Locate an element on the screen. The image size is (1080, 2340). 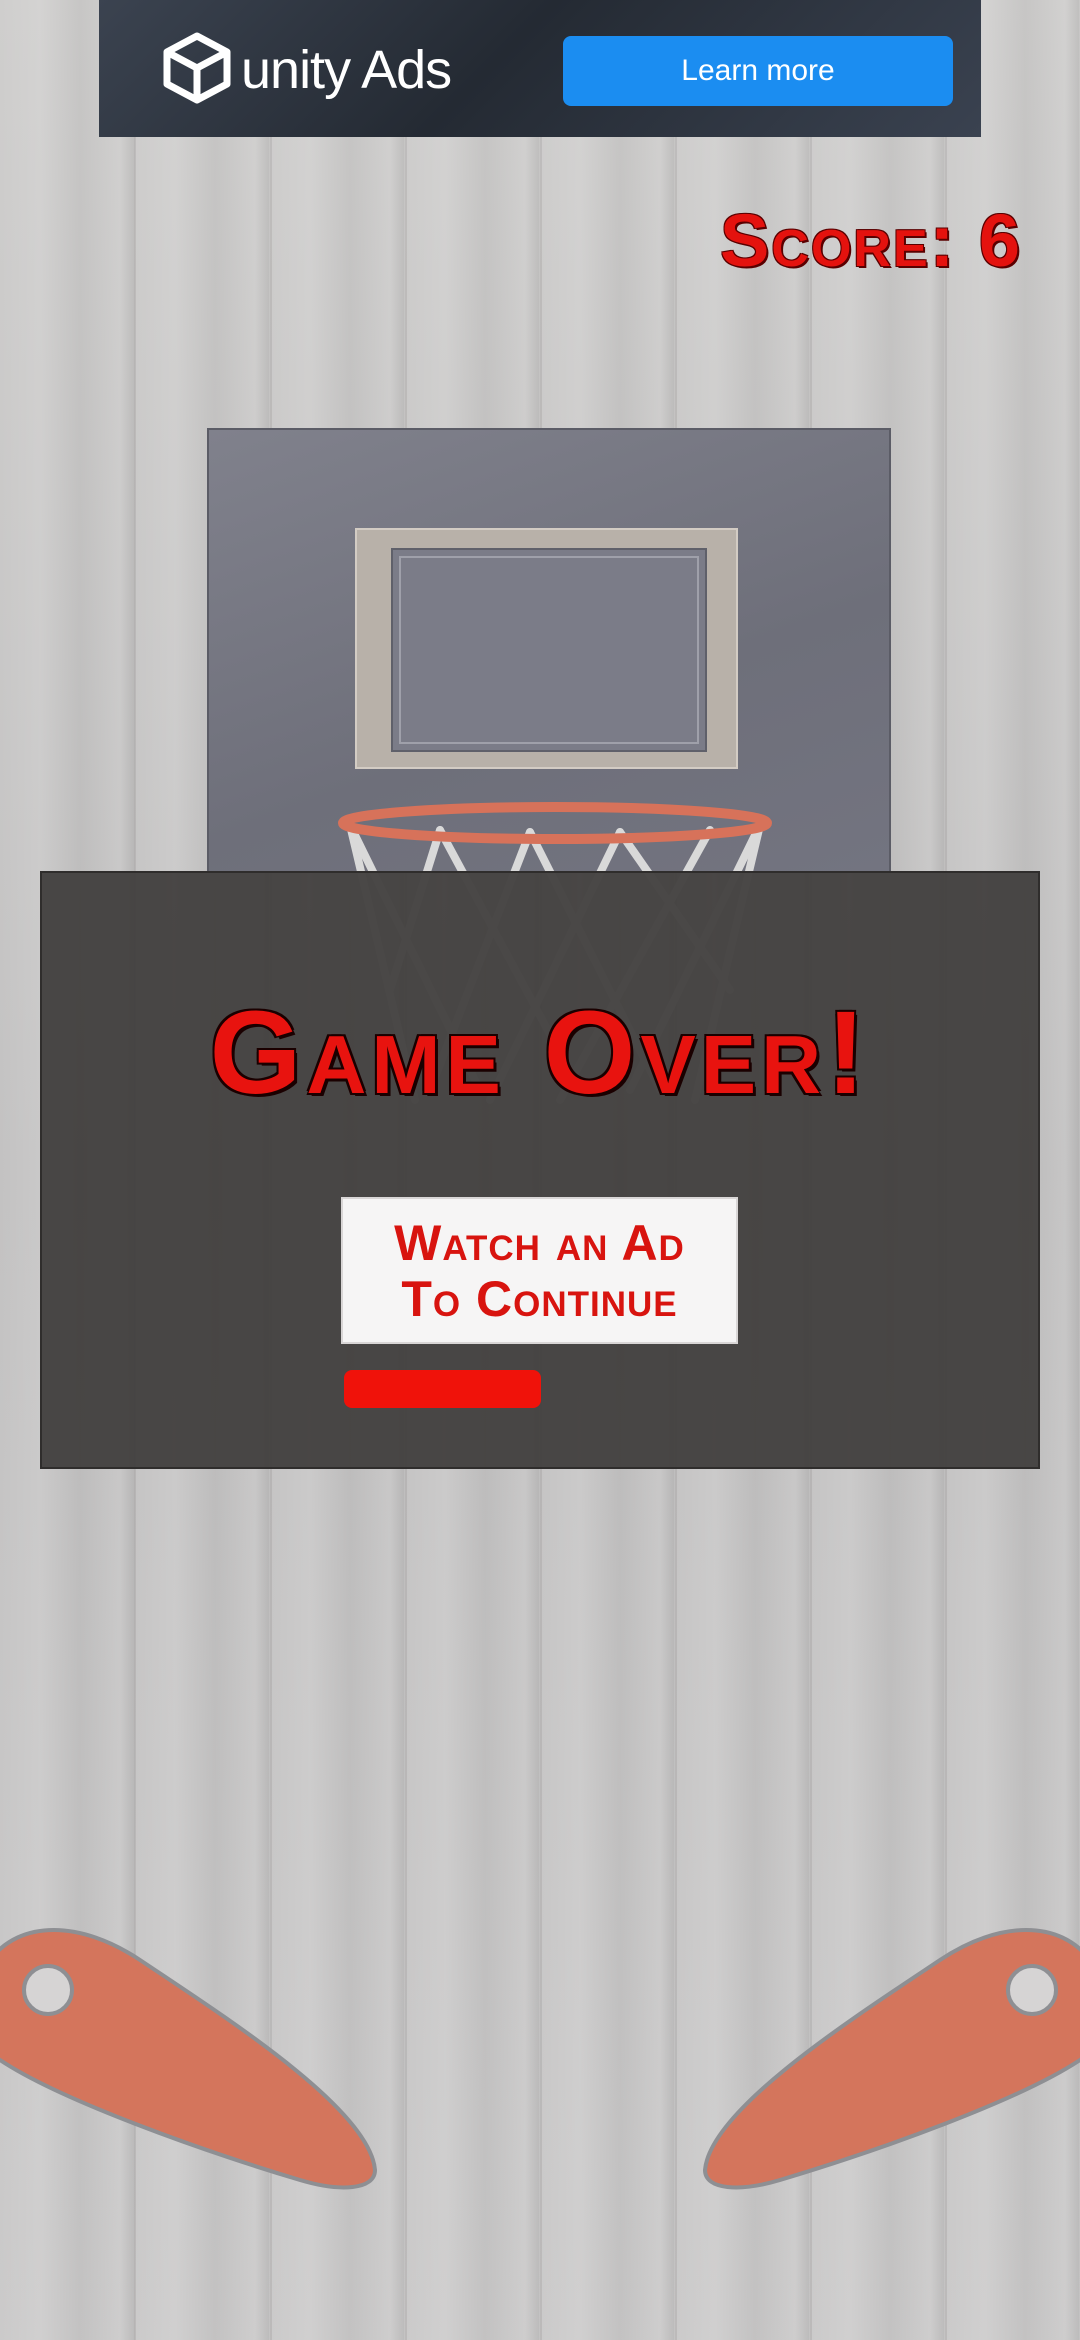
hoop-rim is located at coordinates (555, 823).